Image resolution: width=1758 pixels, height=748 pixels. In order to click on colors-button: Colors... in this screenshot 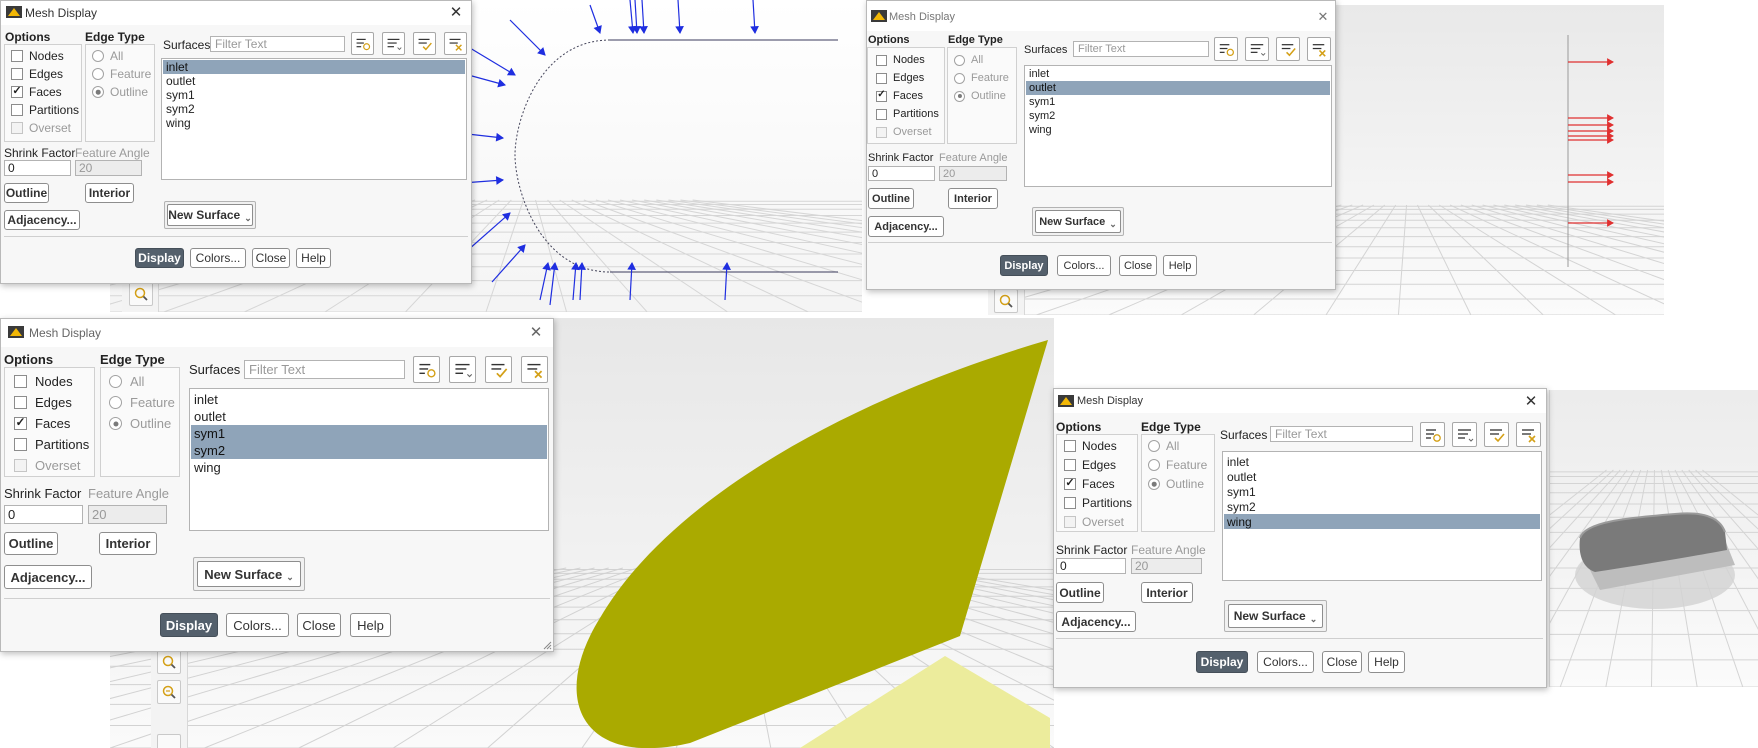, I will do `click(1285, 662)`.